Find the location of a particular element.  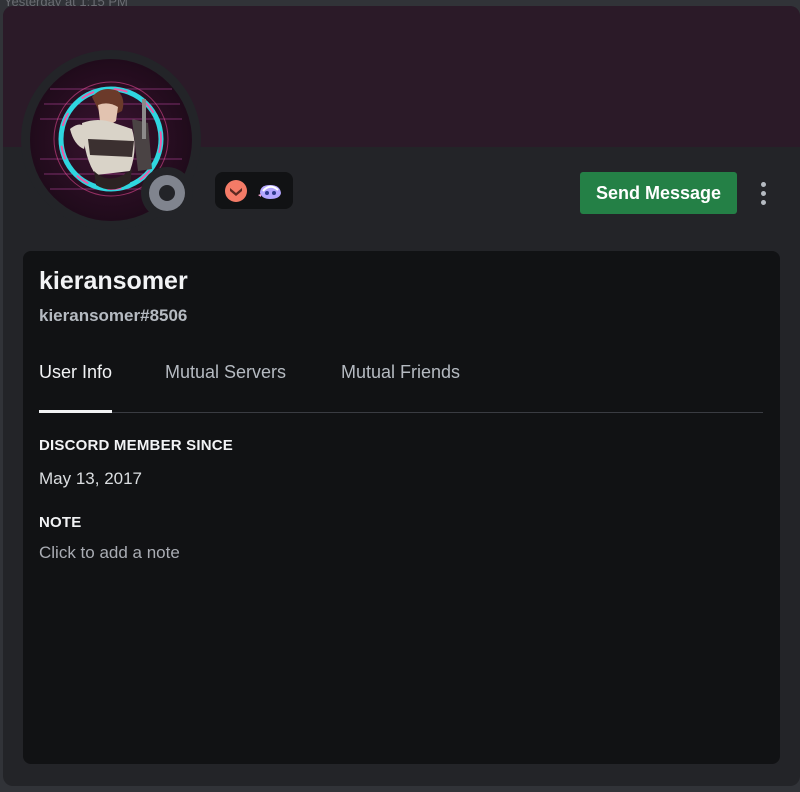

more-options-icon is located at coordinates (763, 193).